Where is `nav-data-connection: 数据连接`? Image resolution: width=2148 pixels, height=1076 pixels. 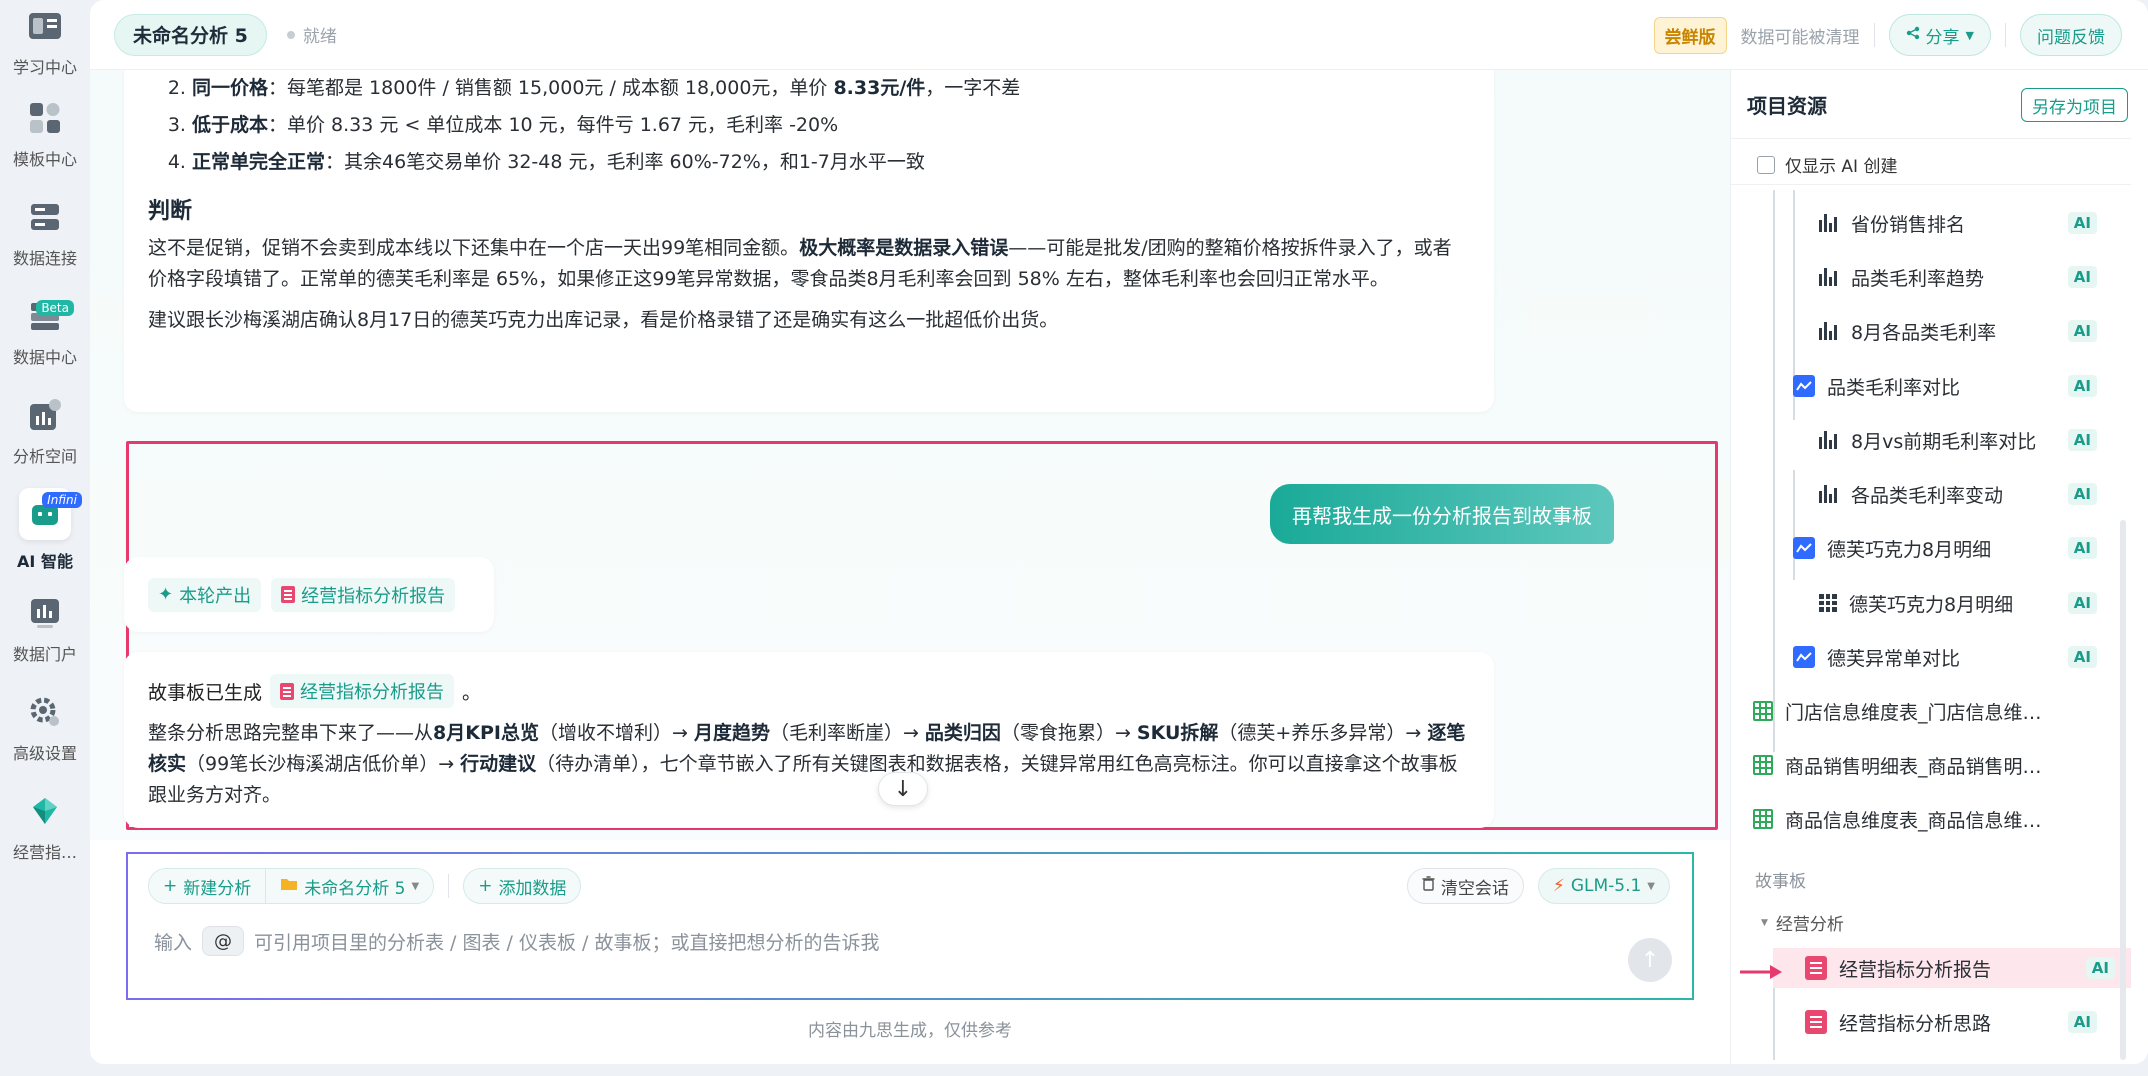 nav-data-connection: 数据连接 is located at coordinates (45, 232).